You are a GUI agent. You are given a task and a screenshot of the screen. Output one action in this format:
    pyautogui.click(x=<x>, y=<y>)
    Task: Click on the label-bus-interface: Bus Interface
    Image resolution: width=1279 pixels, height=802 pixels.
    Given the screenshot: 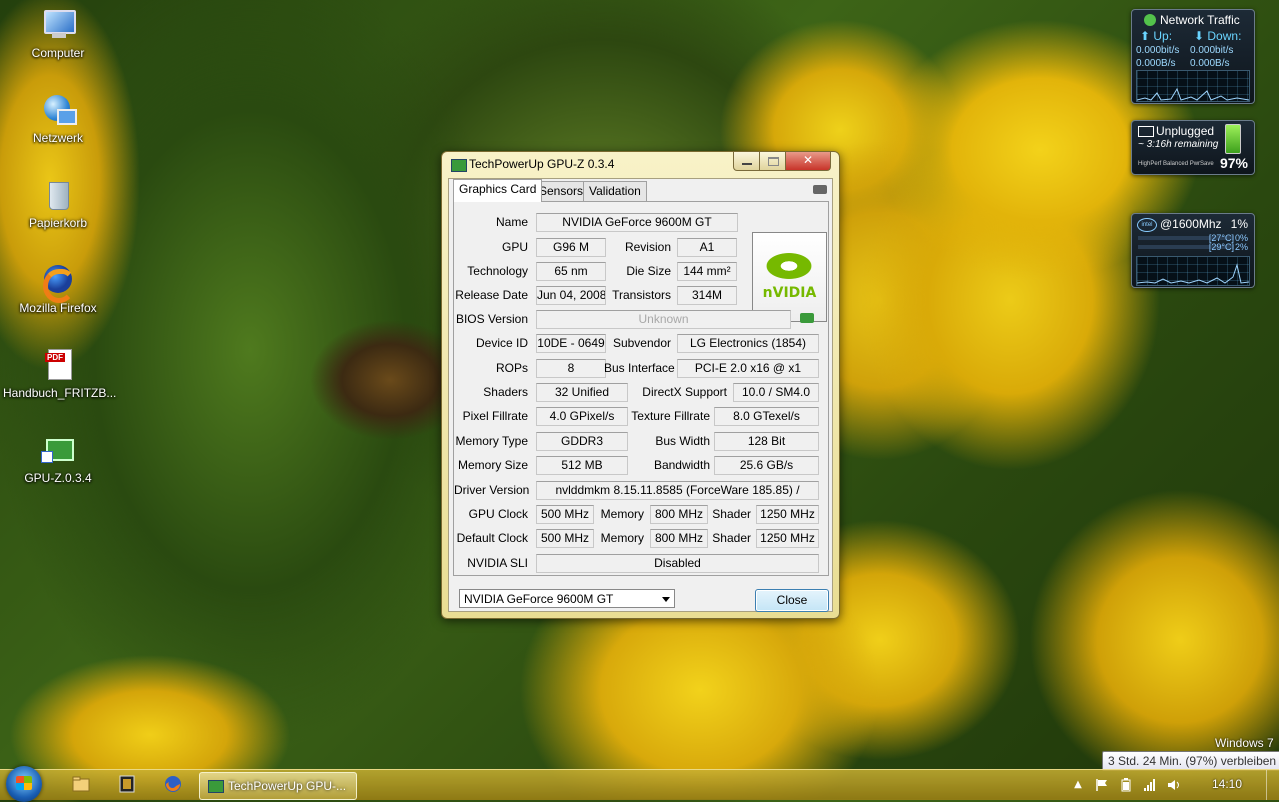 What is the action you would take?
    pyautogui.click(x=639, y=368)
    